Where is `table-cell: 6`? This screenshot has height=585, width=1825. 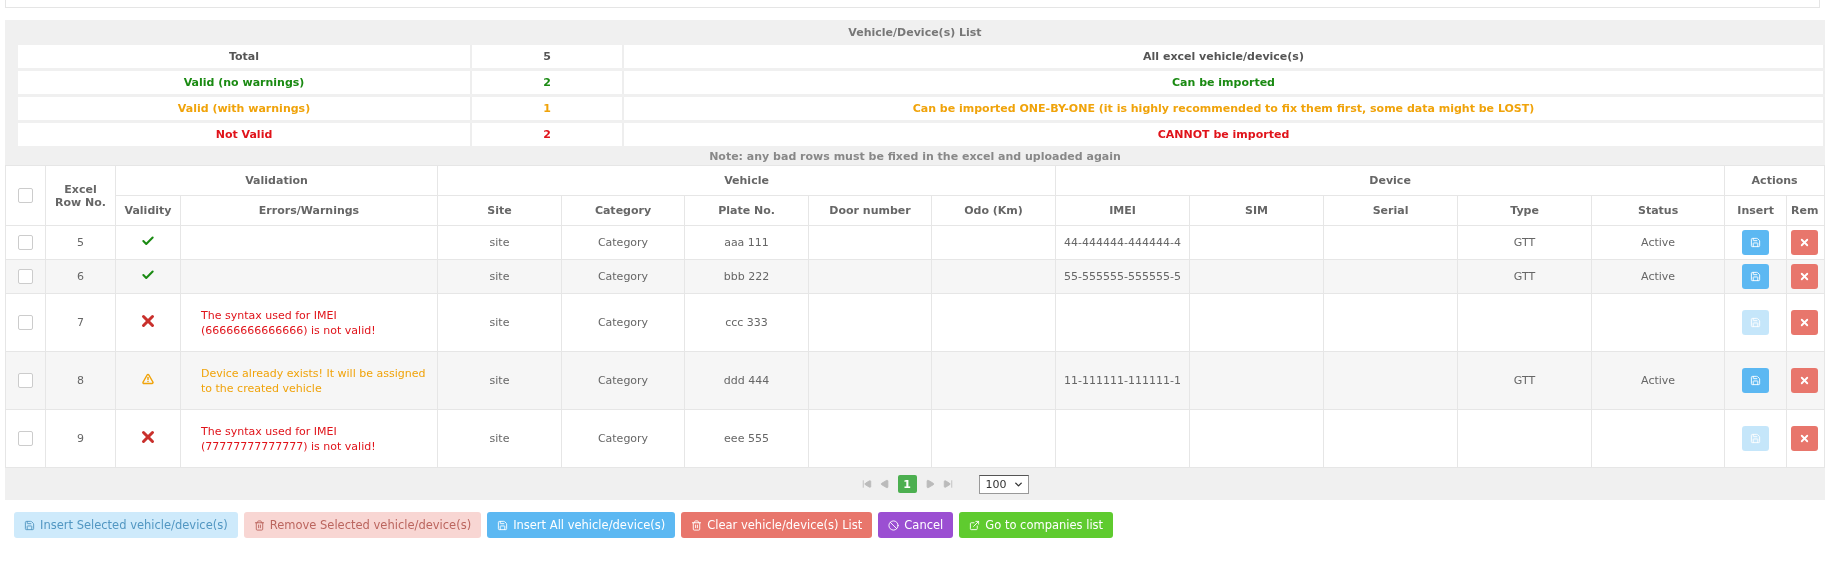 table-cell: 6 is located at coordinates (80, 276).